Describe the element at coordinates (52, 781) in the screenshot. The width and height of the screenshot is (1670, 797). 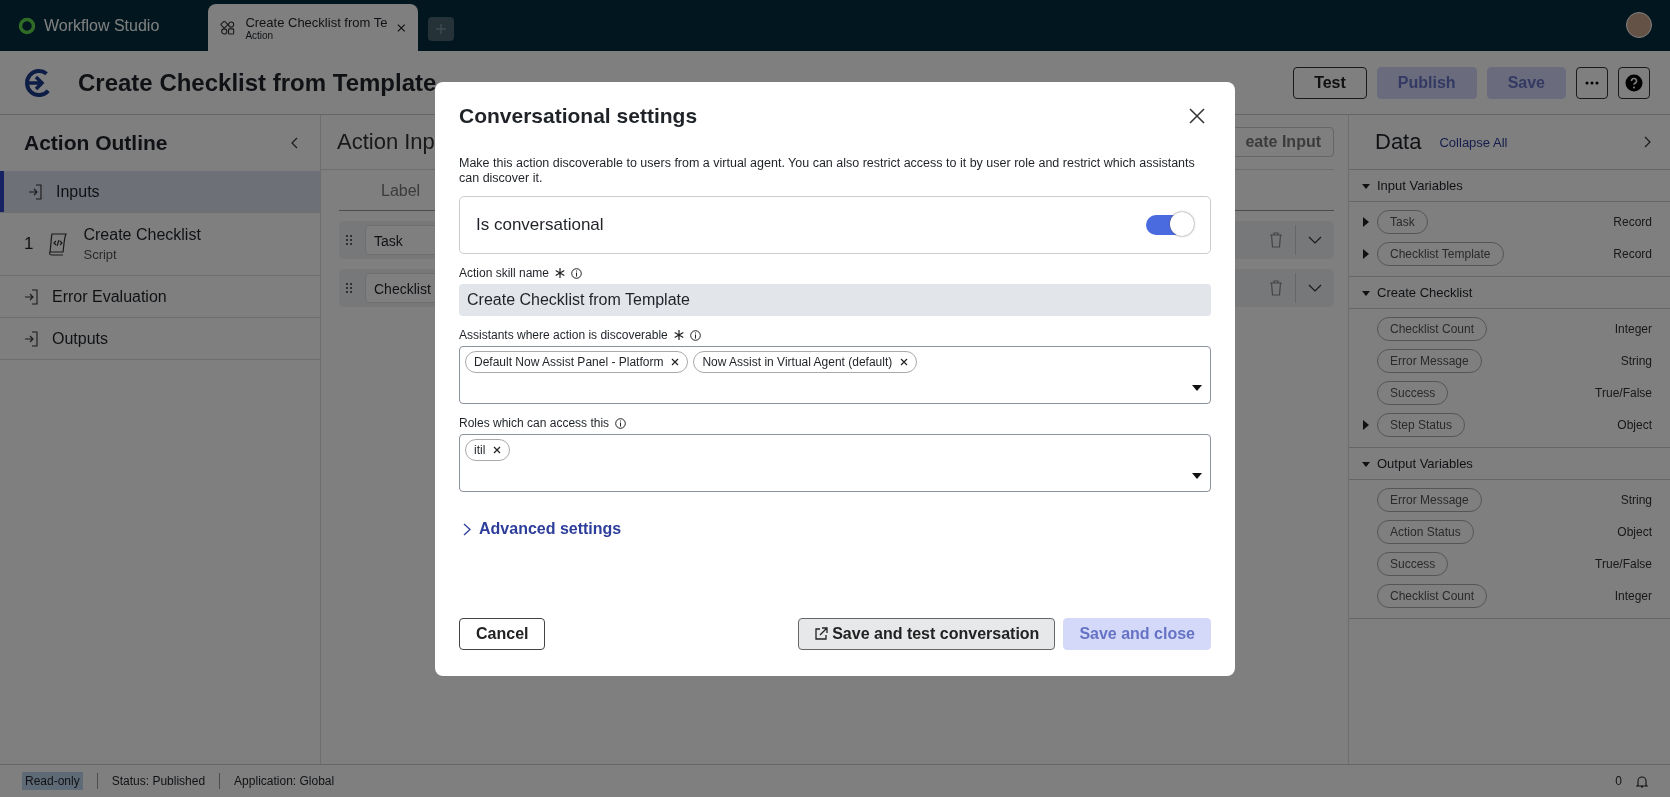
I see `read-only-badge: Read-only` at that location.